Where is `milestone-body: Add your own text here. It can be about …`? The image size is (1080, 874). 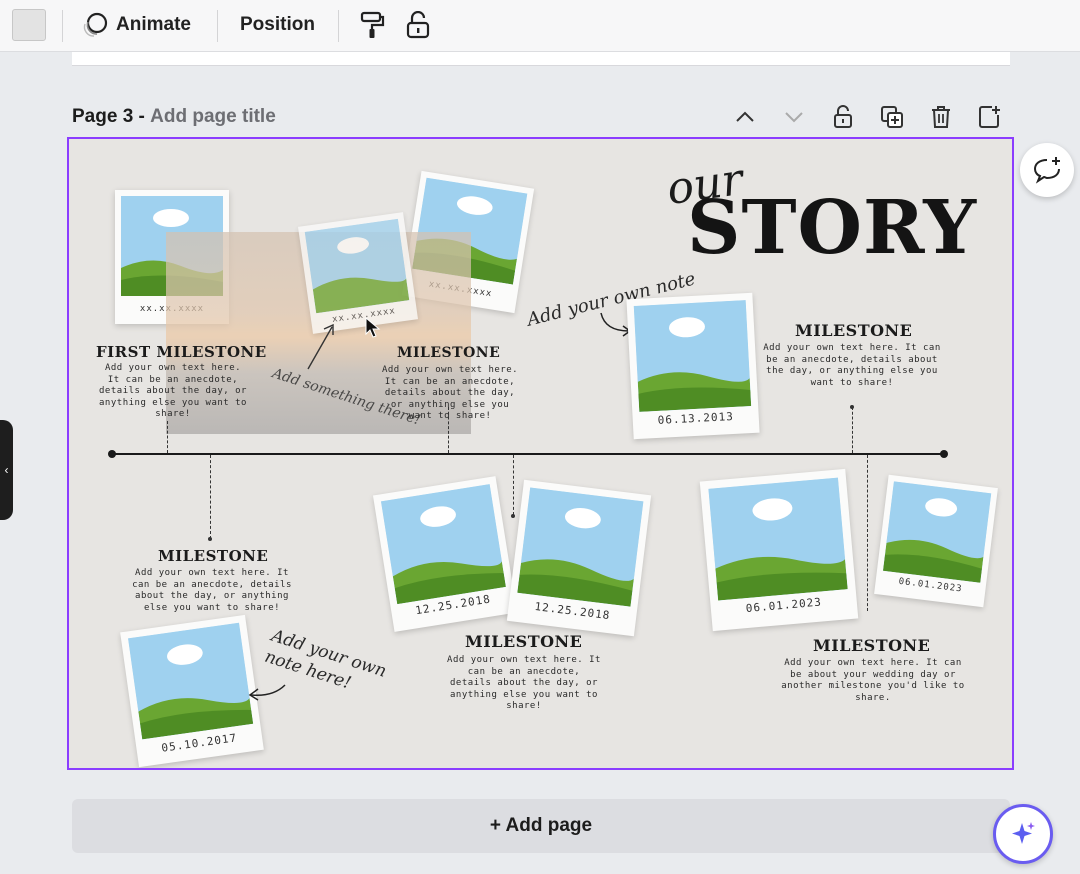
milestone-body: Add your own text here. It can be about … is located at coordinates (873, 681).